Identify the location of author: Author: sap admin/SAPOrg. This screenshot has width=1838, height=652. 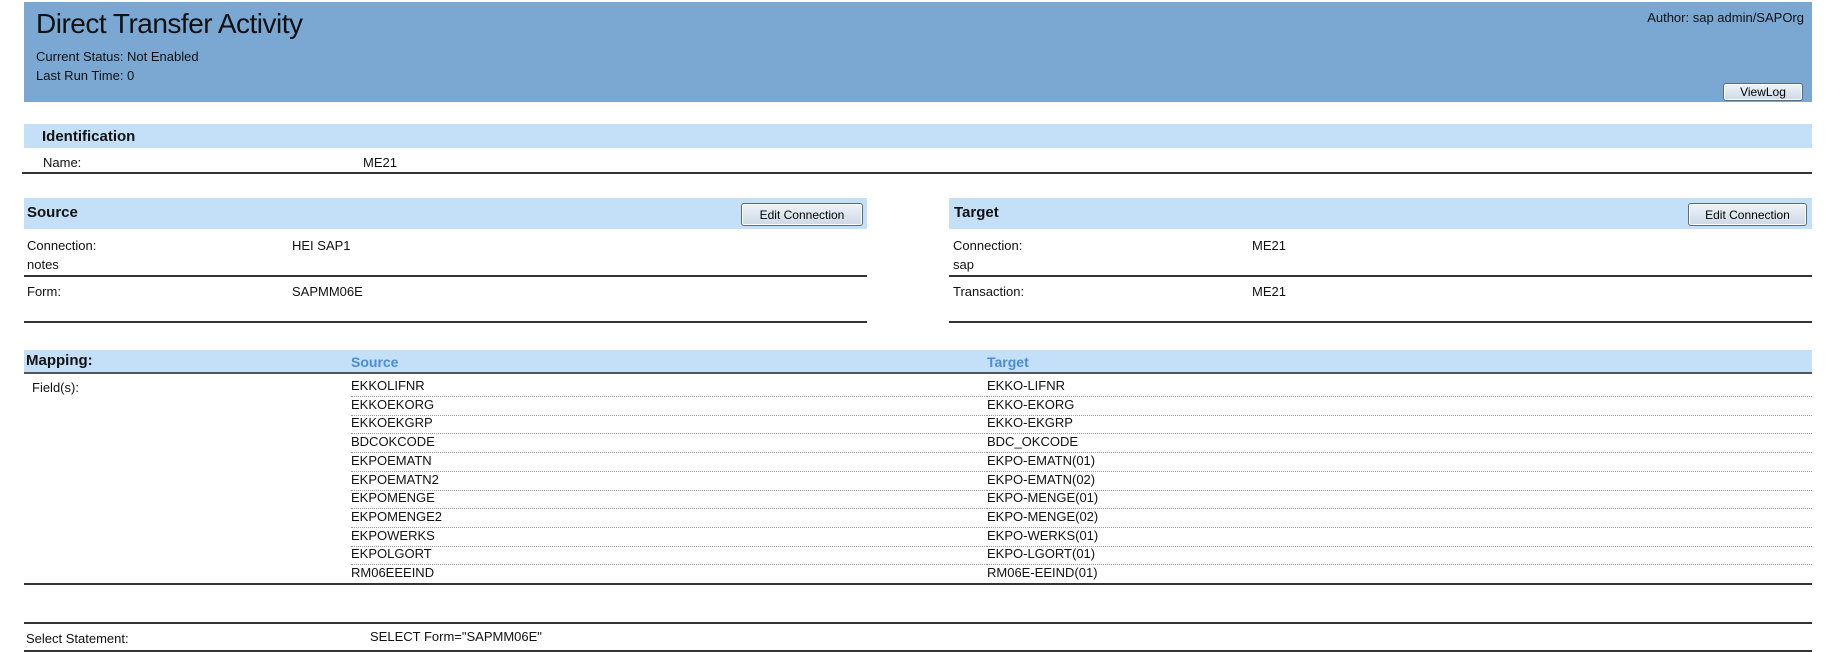
(1725, 17).